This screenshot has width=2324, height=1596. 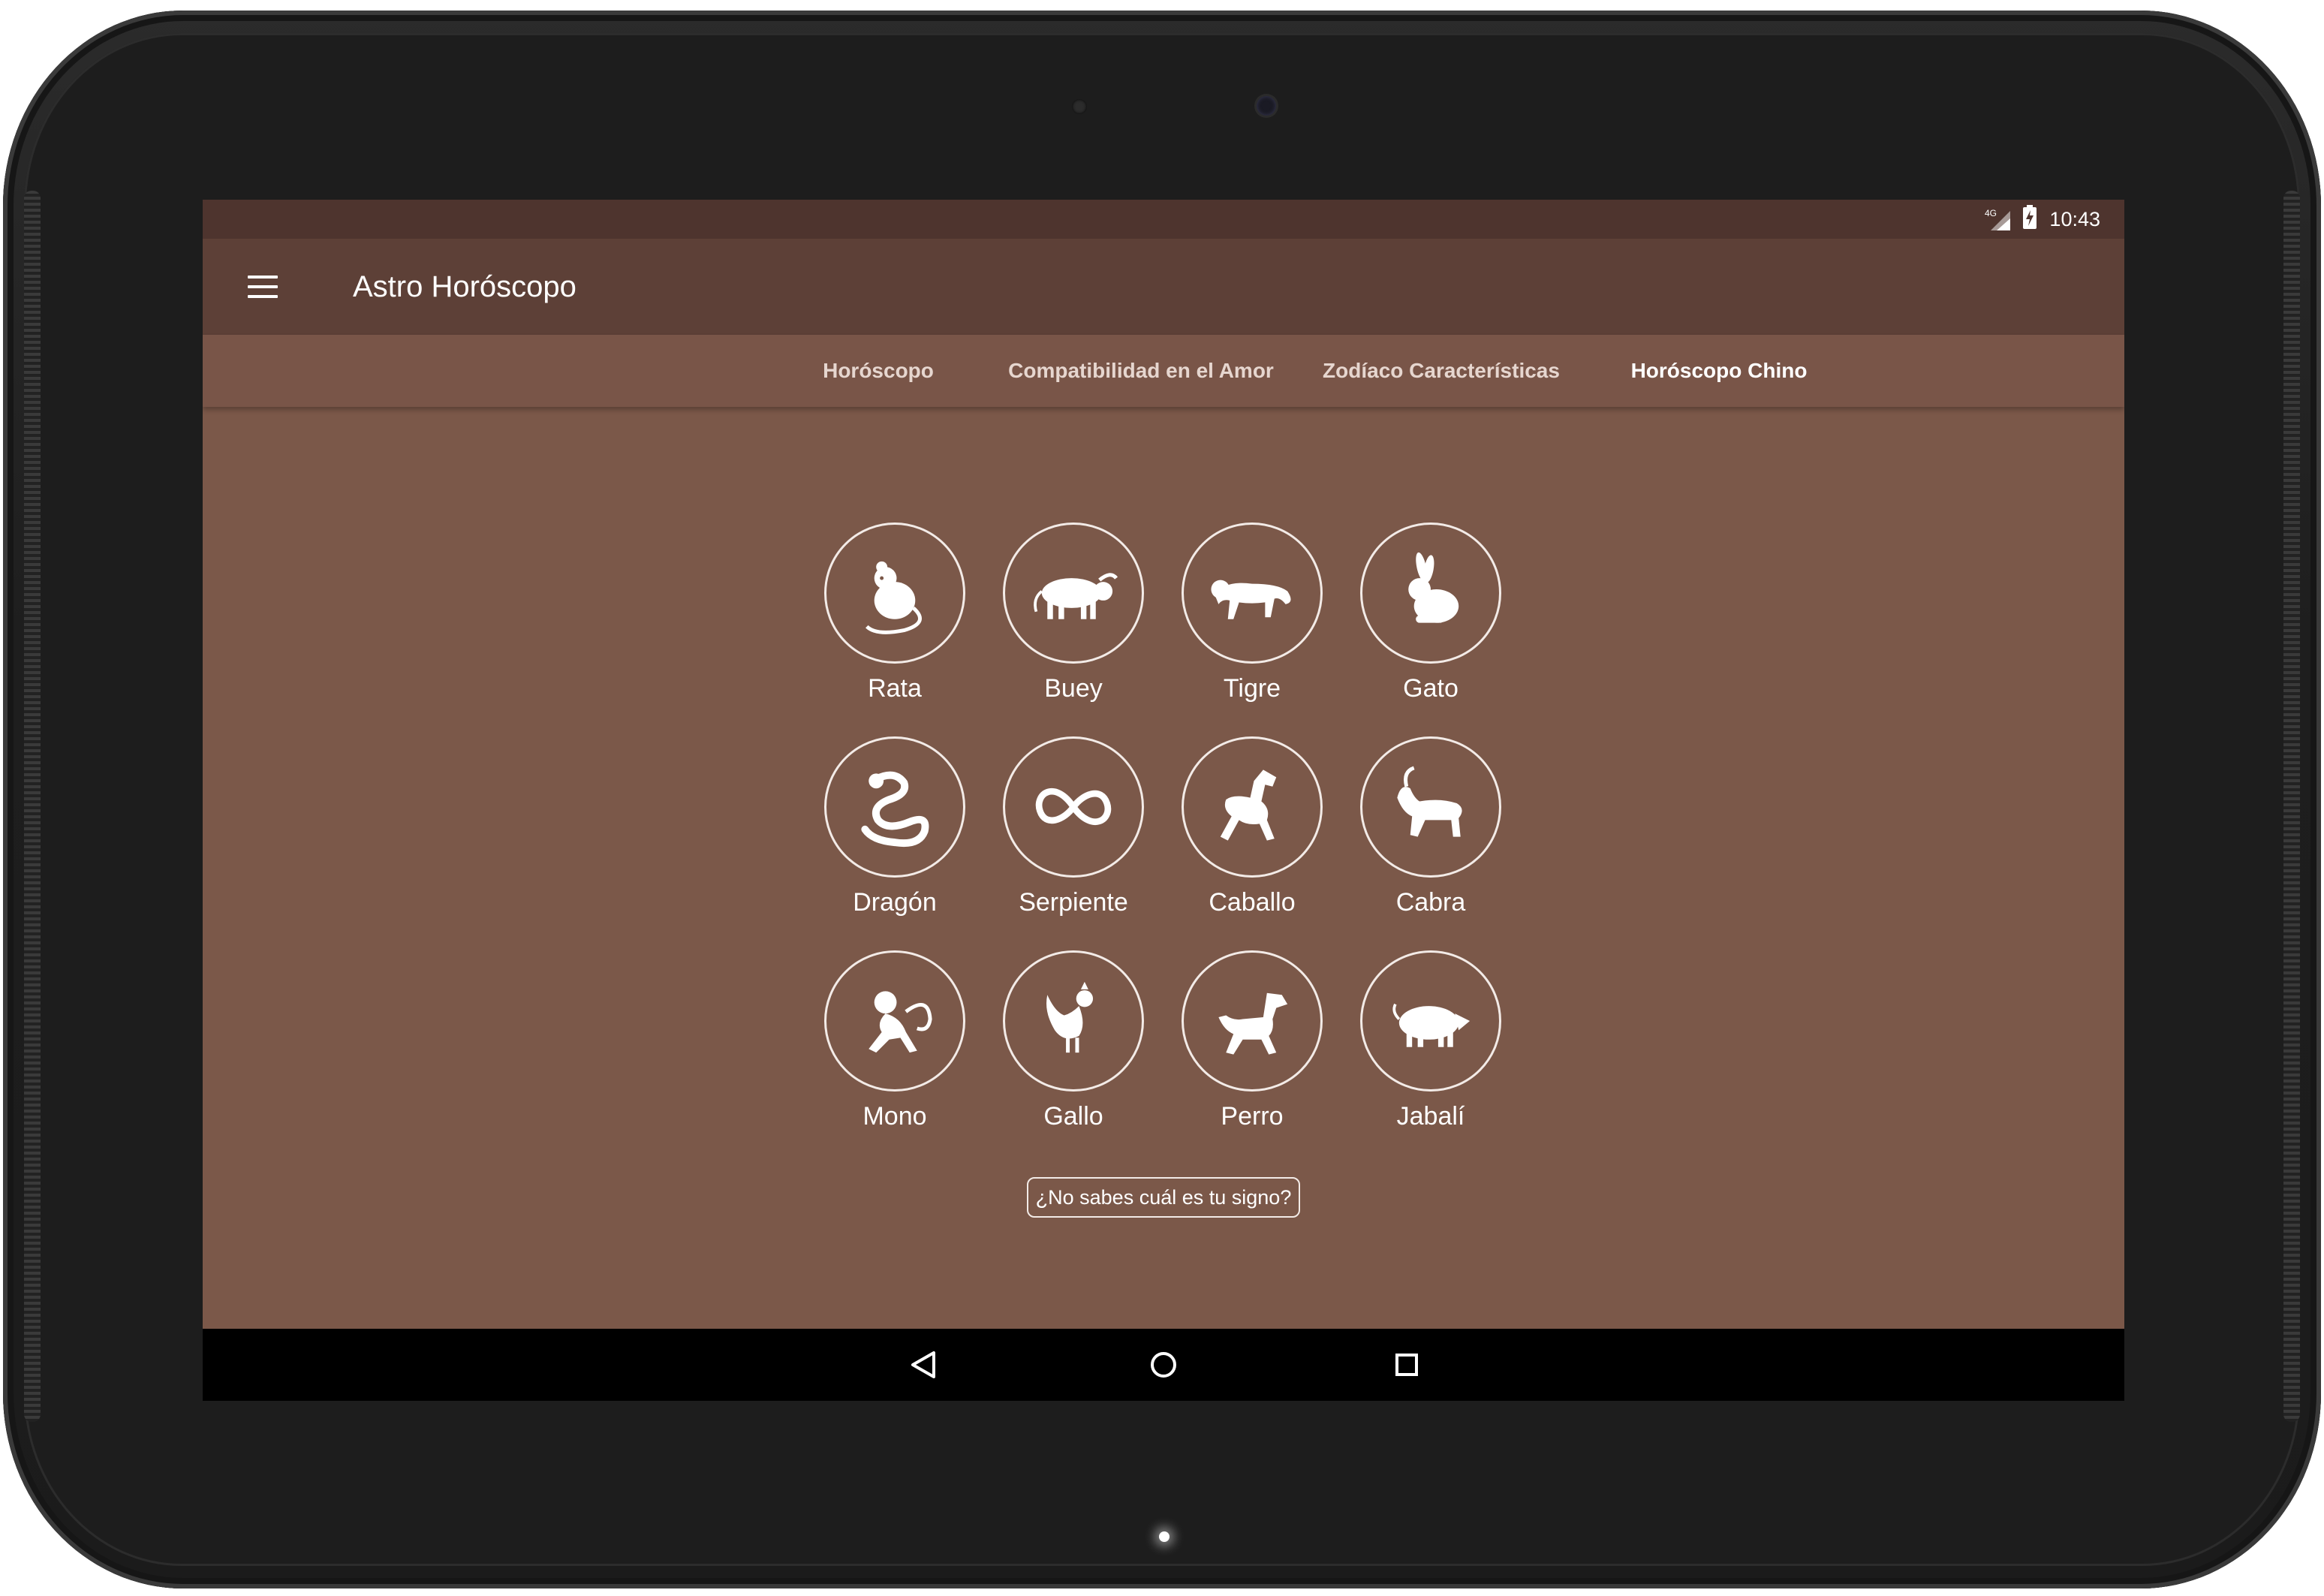 I want to click on horse-icon, so click(x=1248, y=805).